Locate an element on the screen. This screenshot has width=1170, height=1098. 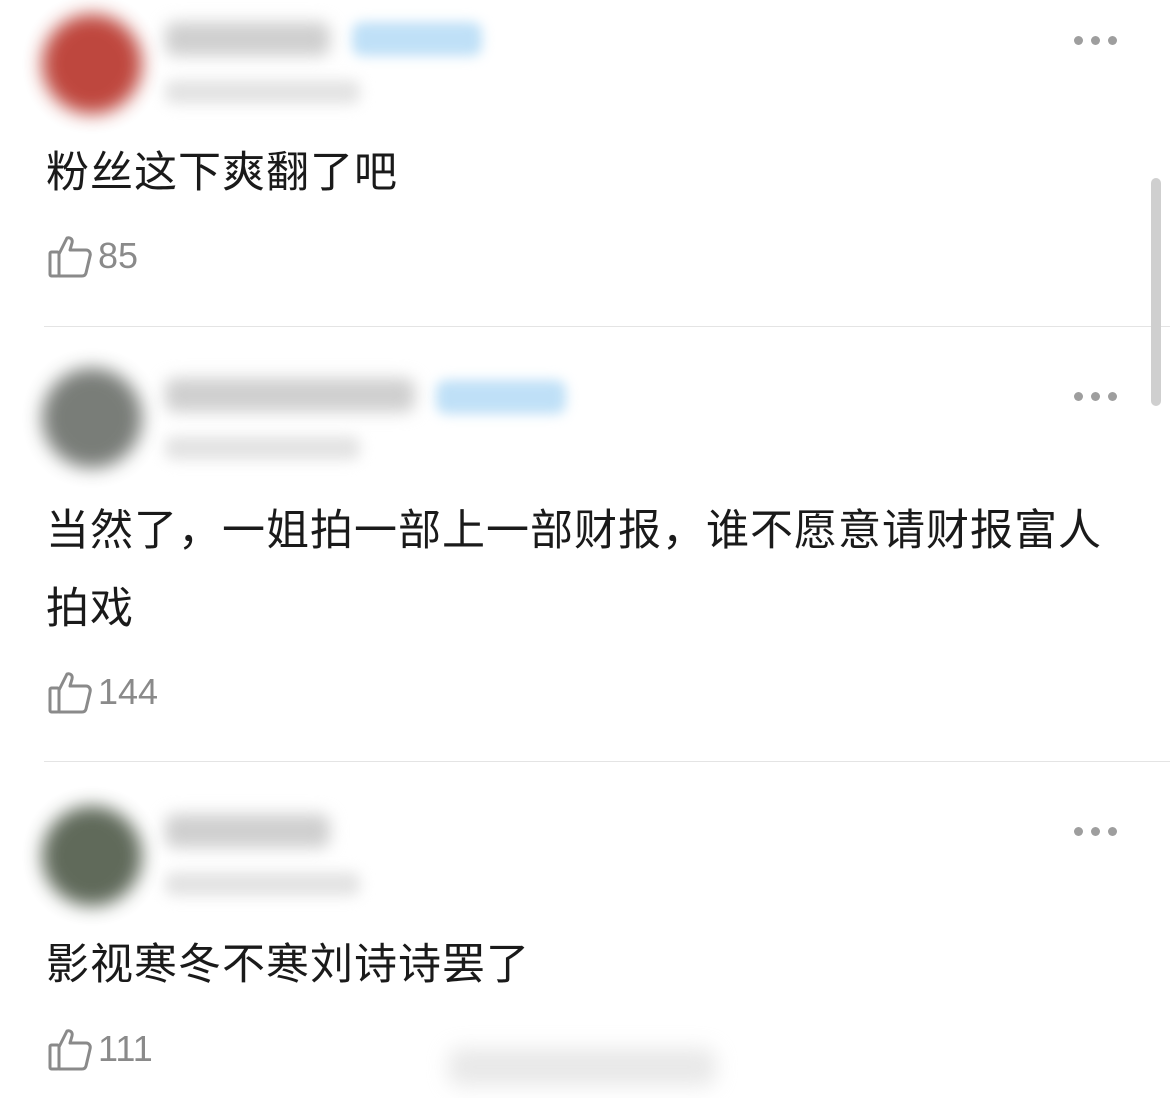
watermark is located at coordinates (582, 1067).